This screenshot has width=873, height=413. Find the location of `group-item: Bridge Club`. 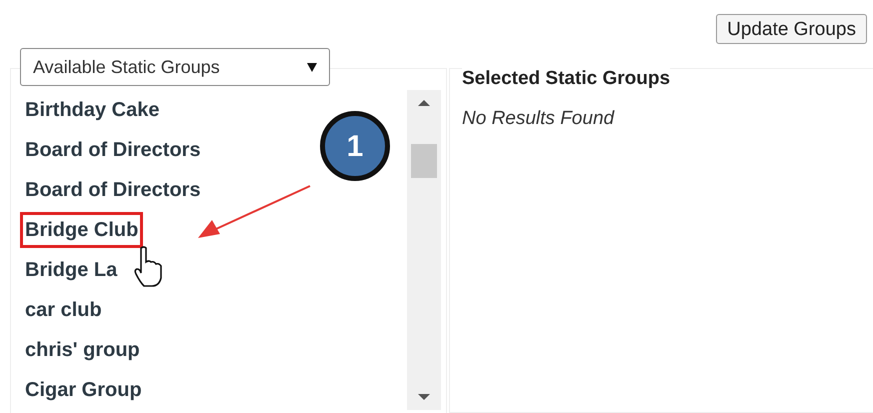

group-item: Bridge Club is located at coordinates (82, 230).